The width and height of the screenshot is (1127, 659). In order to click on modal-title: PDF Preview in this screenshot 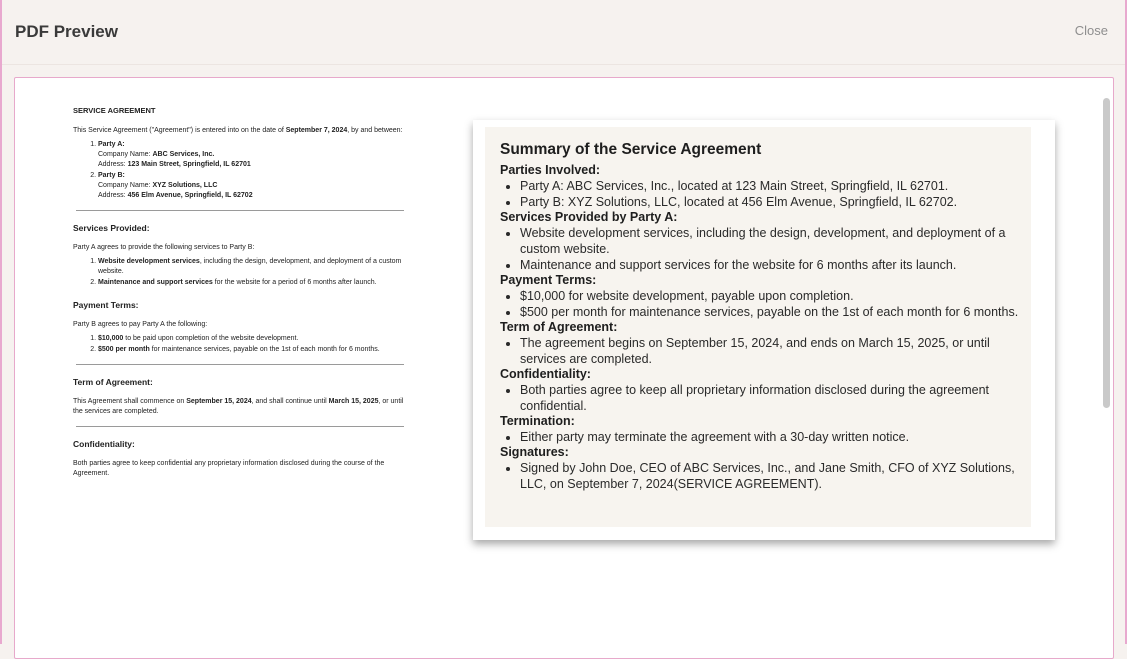, I will do `click(66, 31)`.